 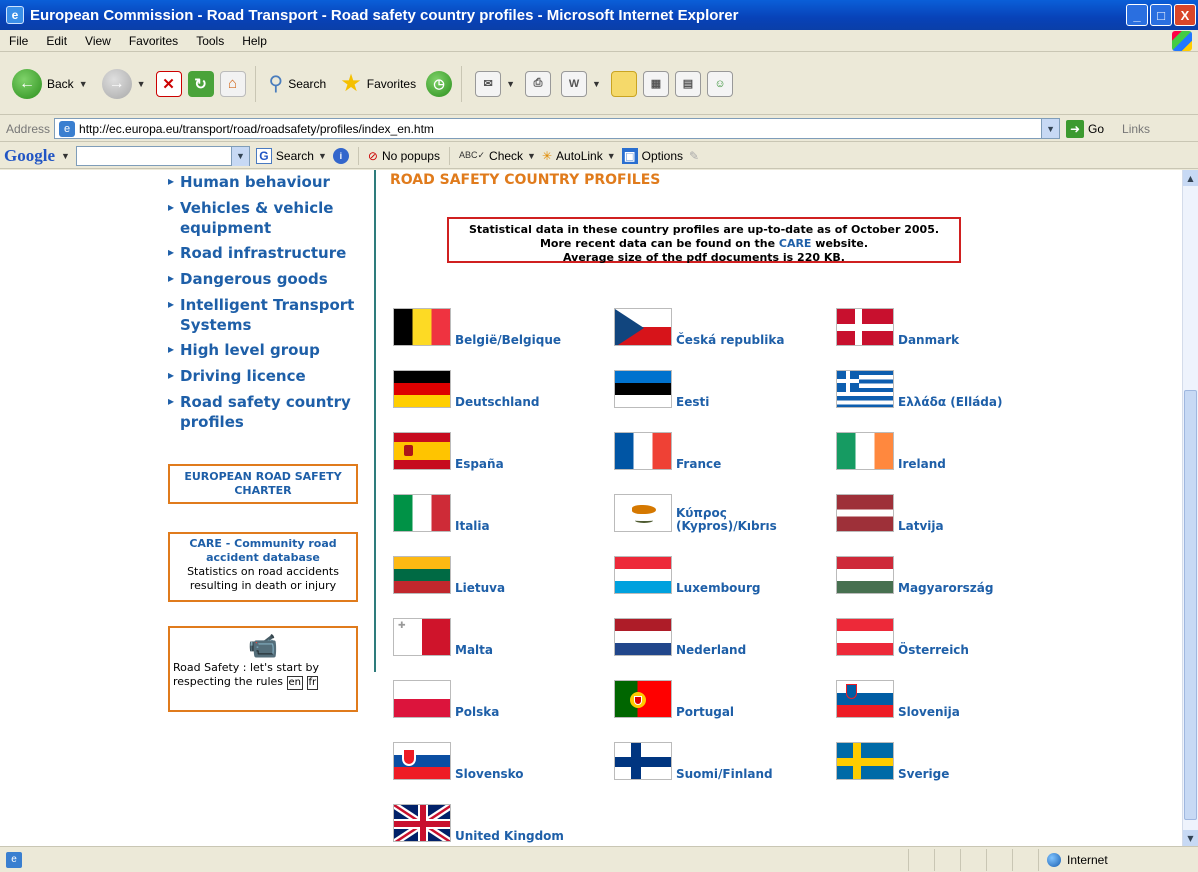 What do you see at coordinates (890, 513) in the screenshot?
I see `country-link-latvia: Latvija` at bounding box center [890, 513].